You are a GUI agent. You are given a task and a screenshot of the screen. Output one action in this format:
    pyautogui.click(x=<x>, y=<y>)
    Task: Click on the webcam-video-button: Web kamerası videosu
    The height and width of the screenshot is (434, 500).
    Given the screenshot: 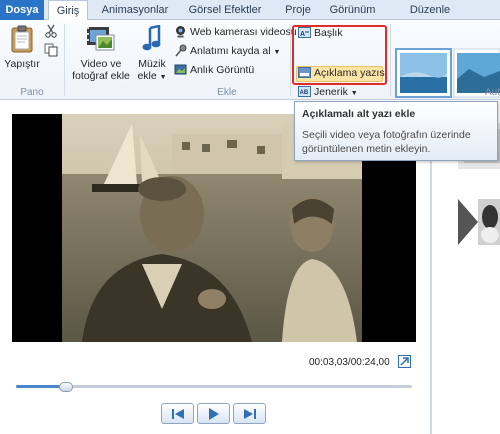 What is the action you would take?
    pyautogui.click(x=235, y=32)
    